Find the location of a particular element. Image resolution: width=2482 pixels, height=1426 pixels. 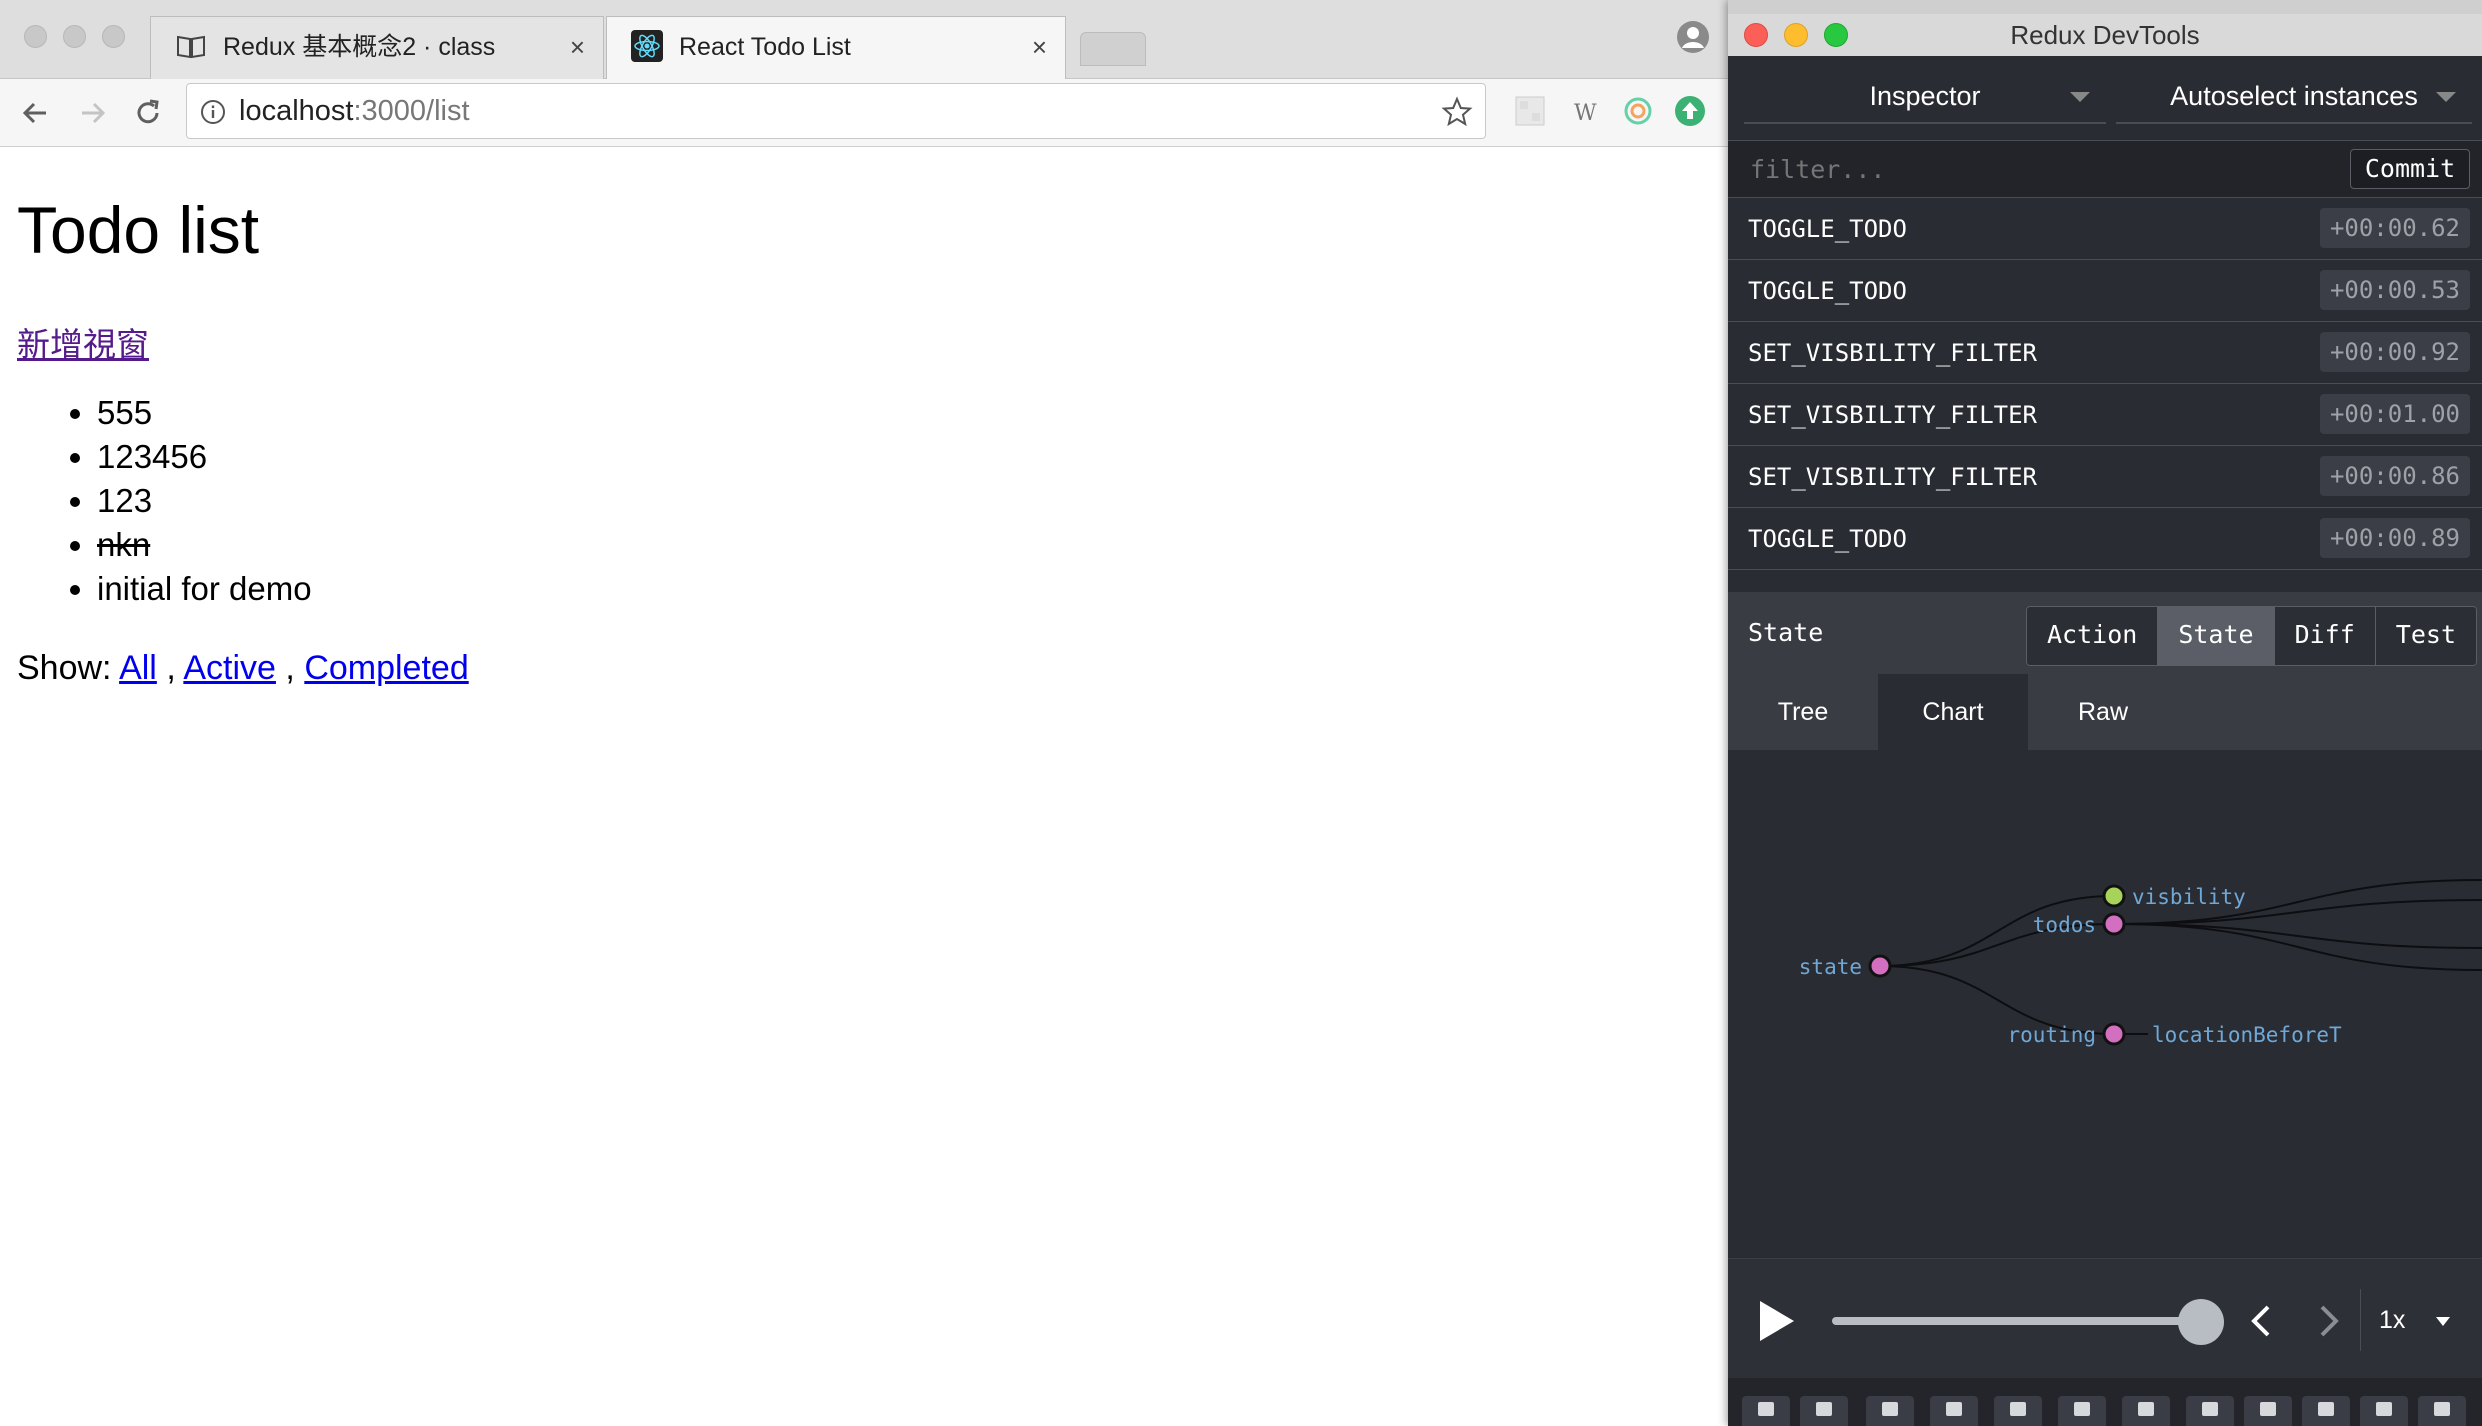

speed-select: 1x is located at coordinates (2415, 1320).